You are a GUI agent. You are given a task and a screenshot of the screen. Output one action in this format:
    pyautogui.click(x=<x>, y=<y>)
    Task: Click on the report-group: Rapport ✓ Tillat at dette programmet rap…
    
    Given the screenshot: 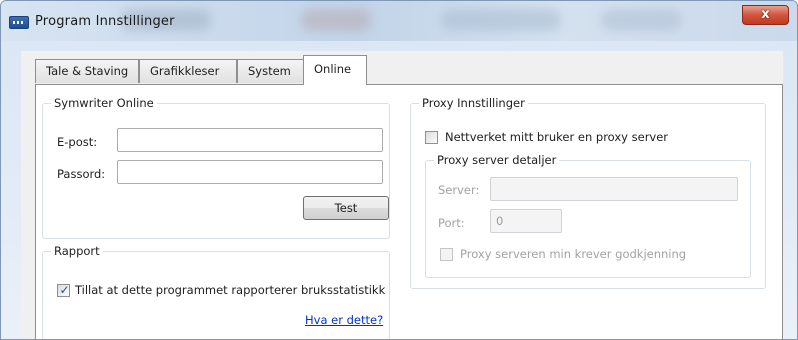 What is the action you would take?
    pyautogui.click(x=216, y=291)
    